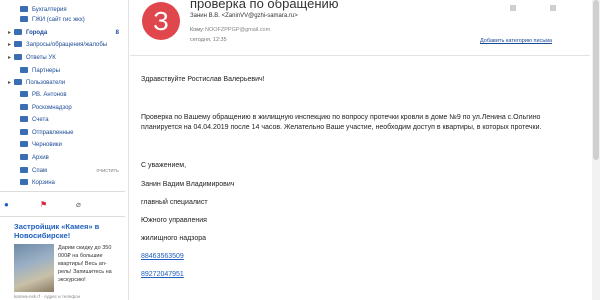 The image size is (600, 300). I want to click on sidebar-toolbar: ● ⚑ ⌀, so click(62, 204).